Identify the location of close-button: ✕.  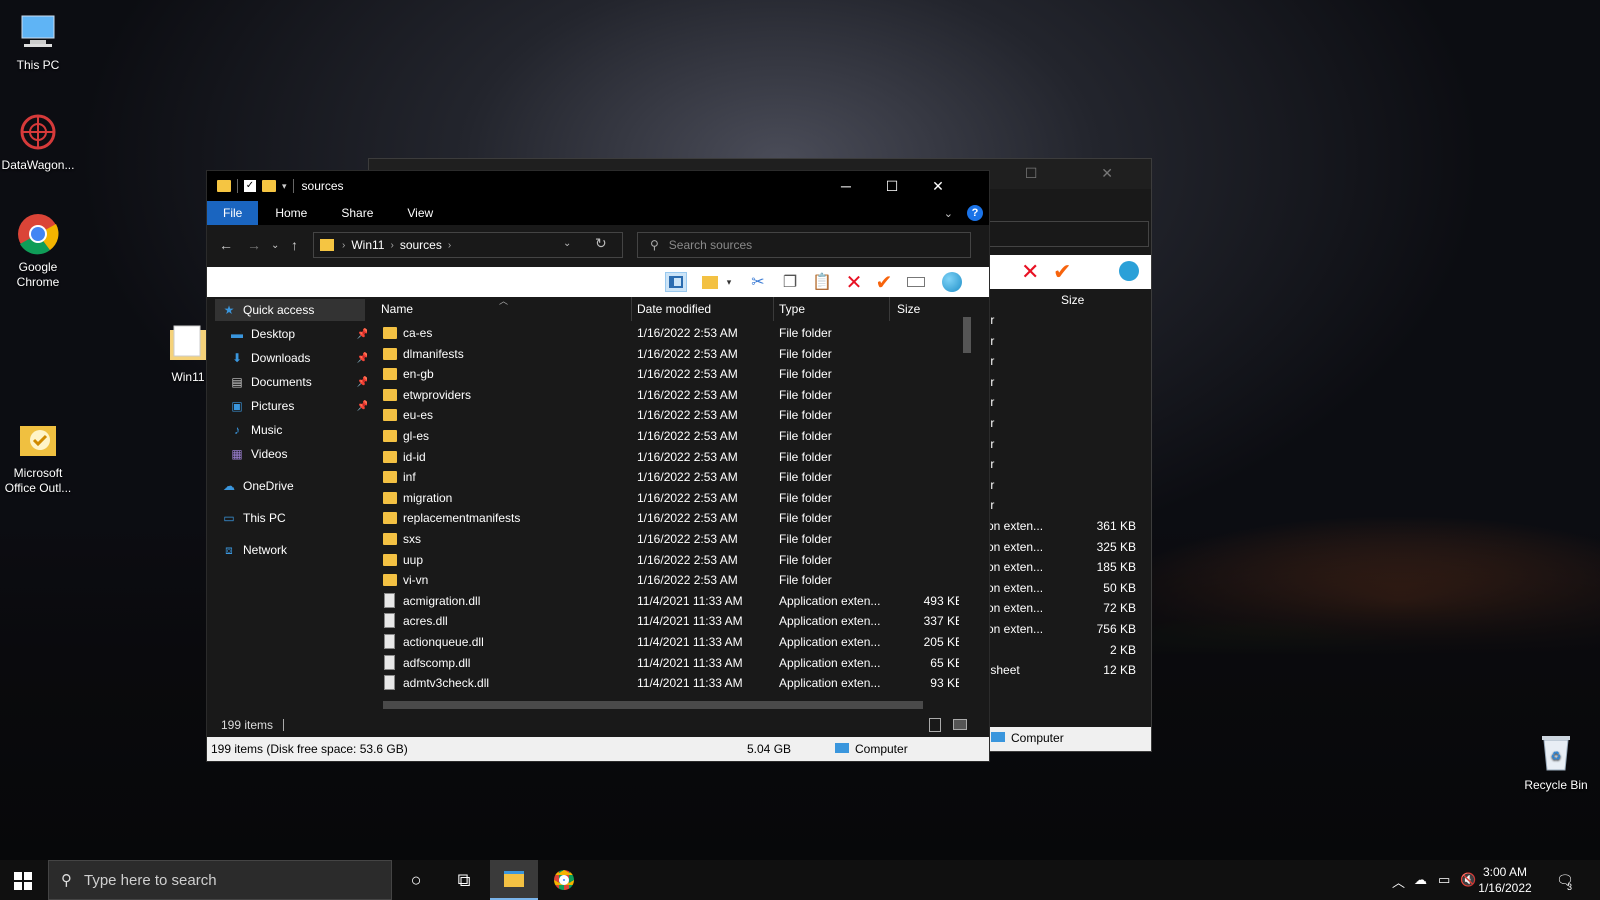
(938, 186).